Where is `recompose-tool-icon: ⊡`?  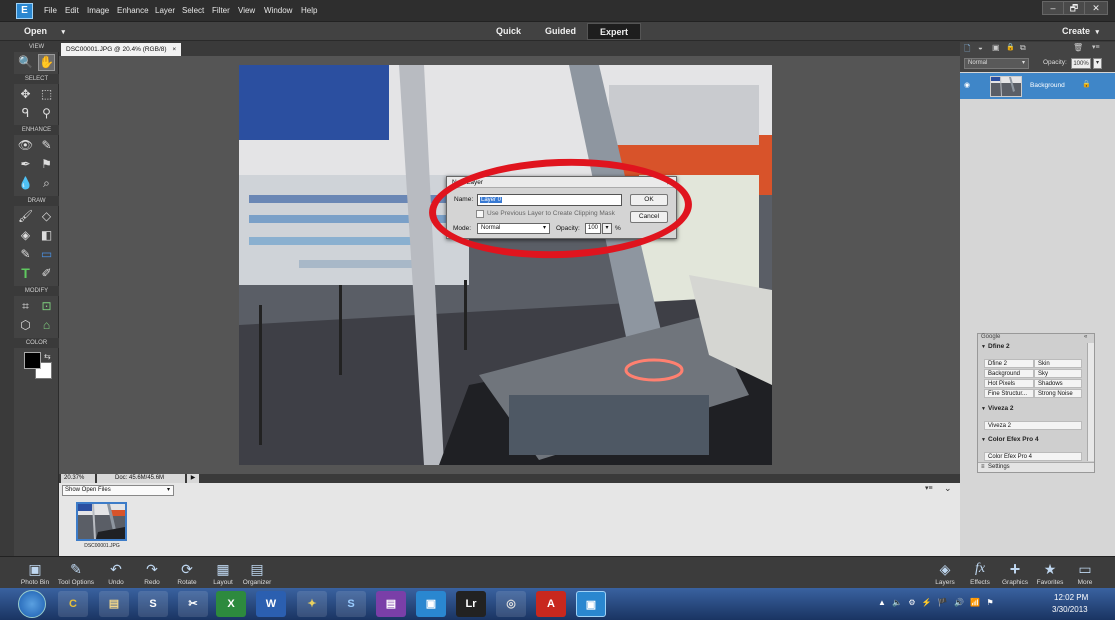 recompose-tool-icon: ⊡ is located at coordinates (46, 306).